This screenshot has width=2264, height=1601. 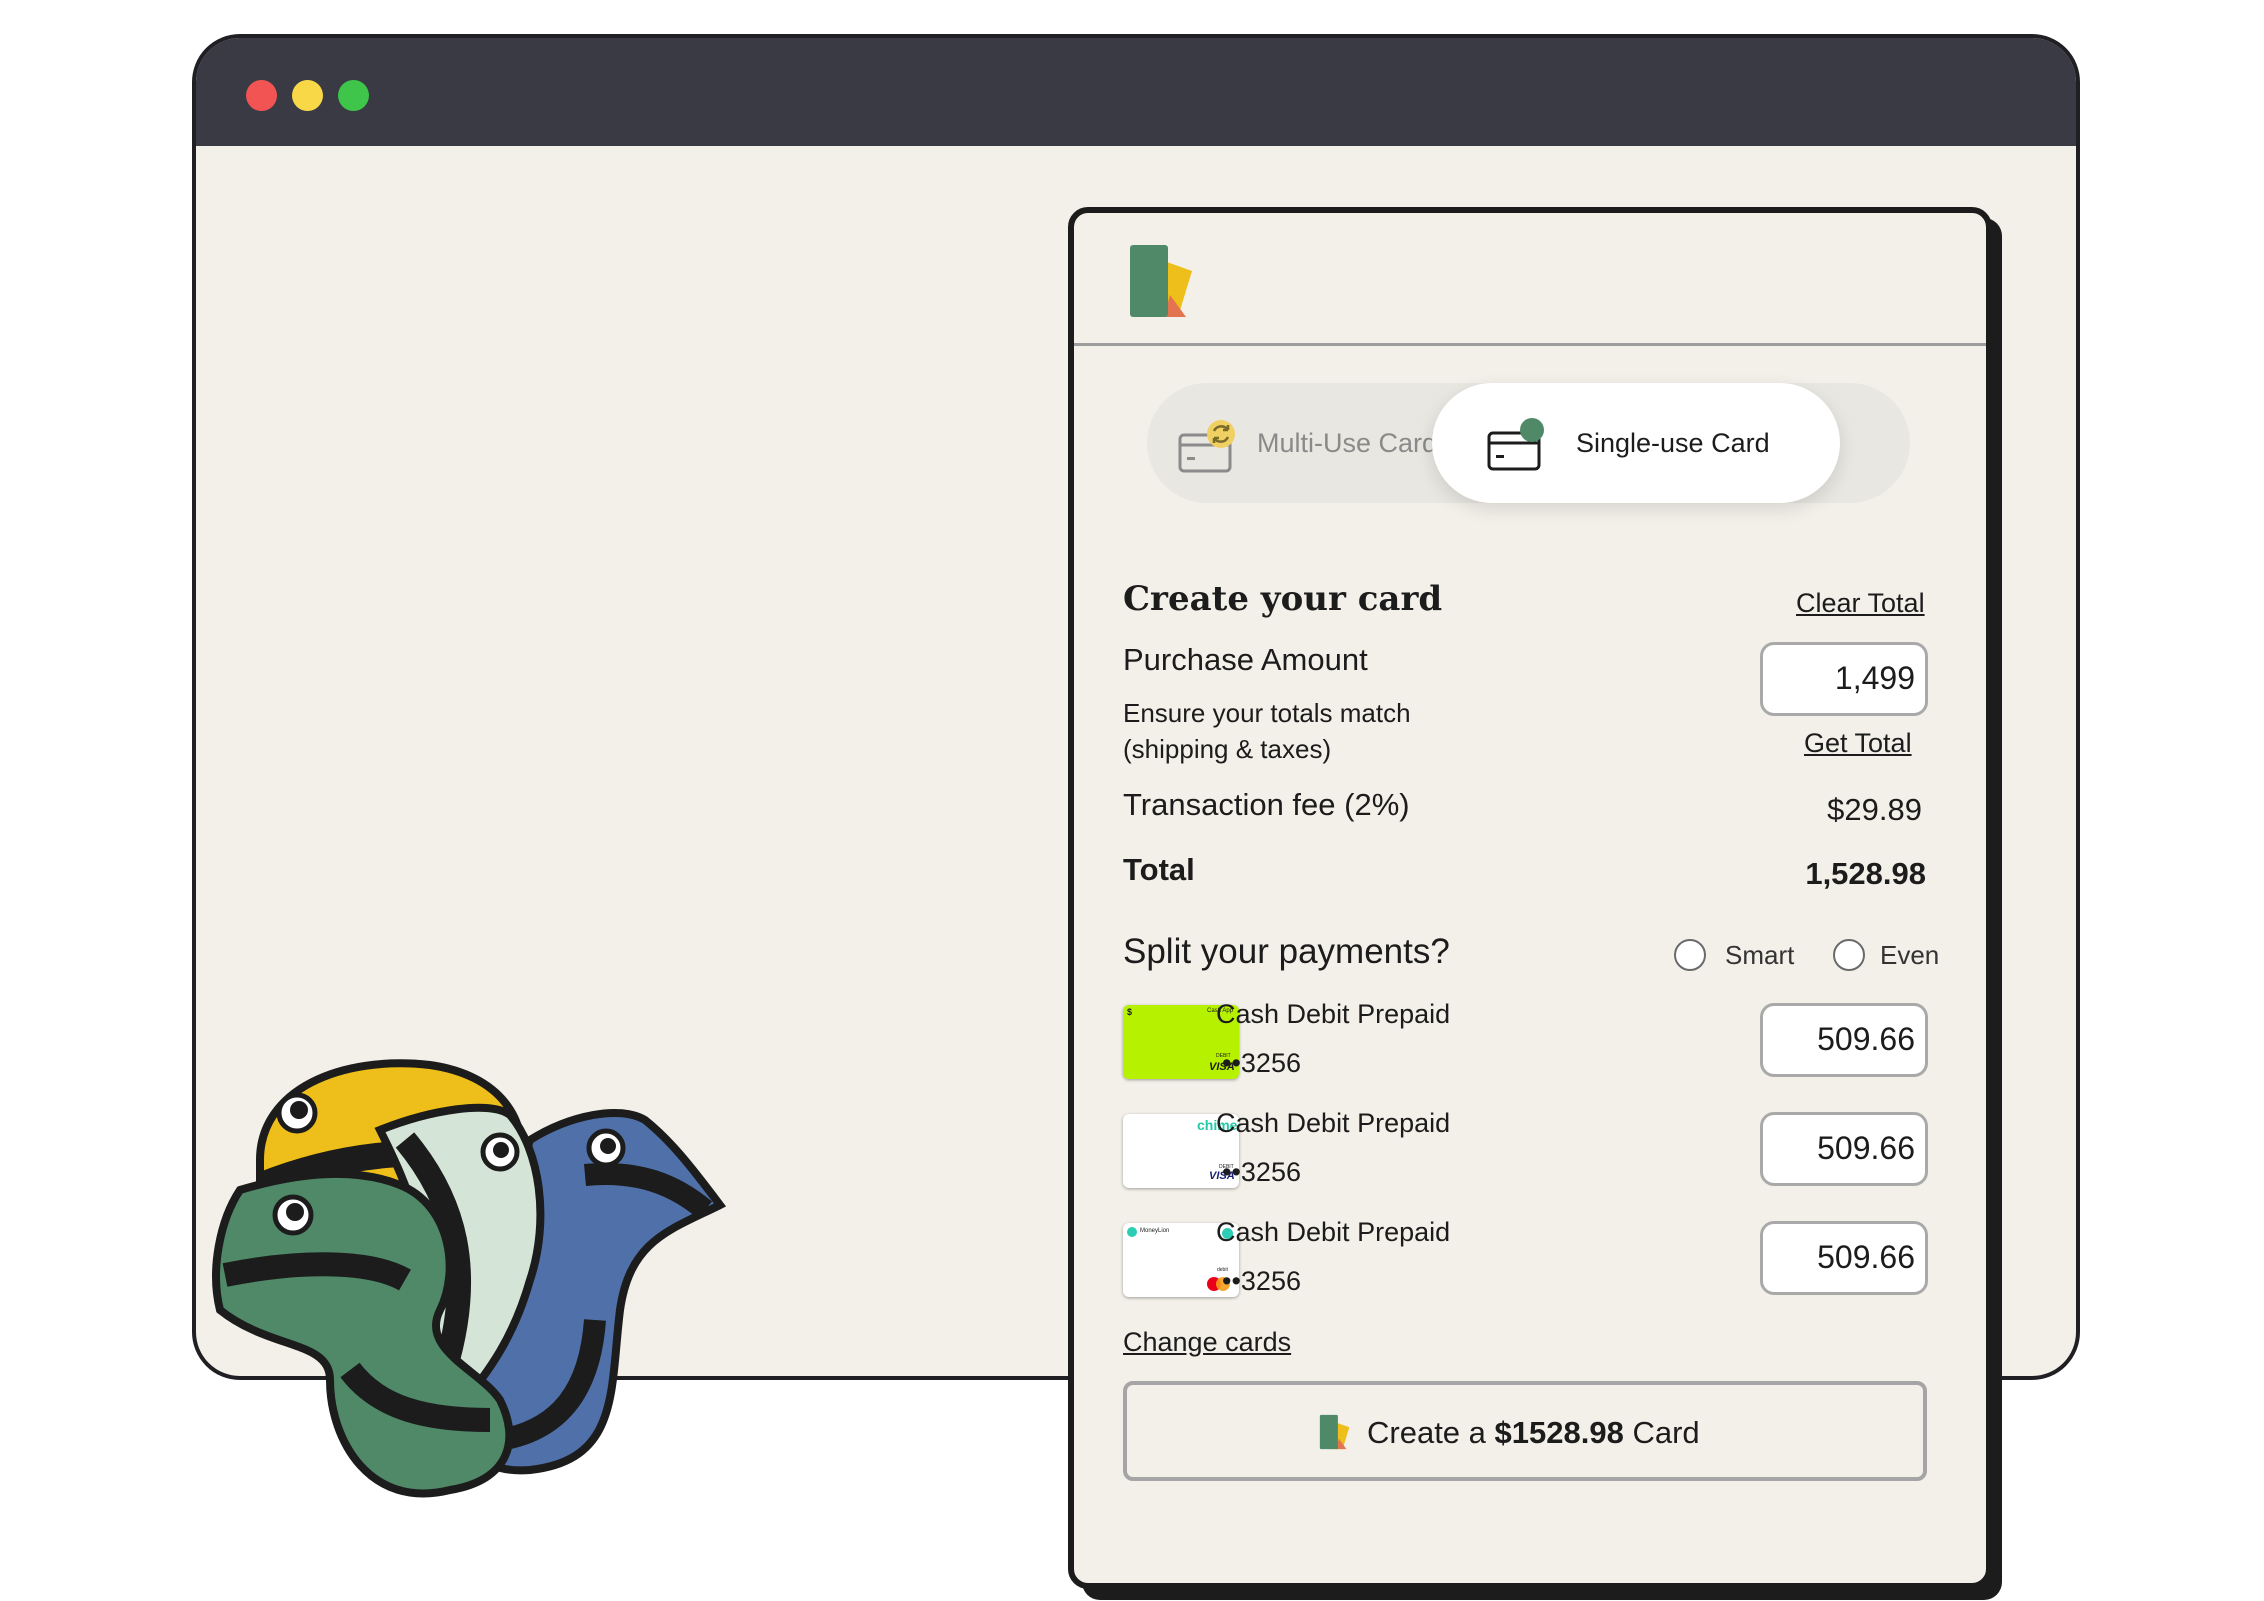 I want to click on mascot-cards-illustration, so click(x=469, y=1278).